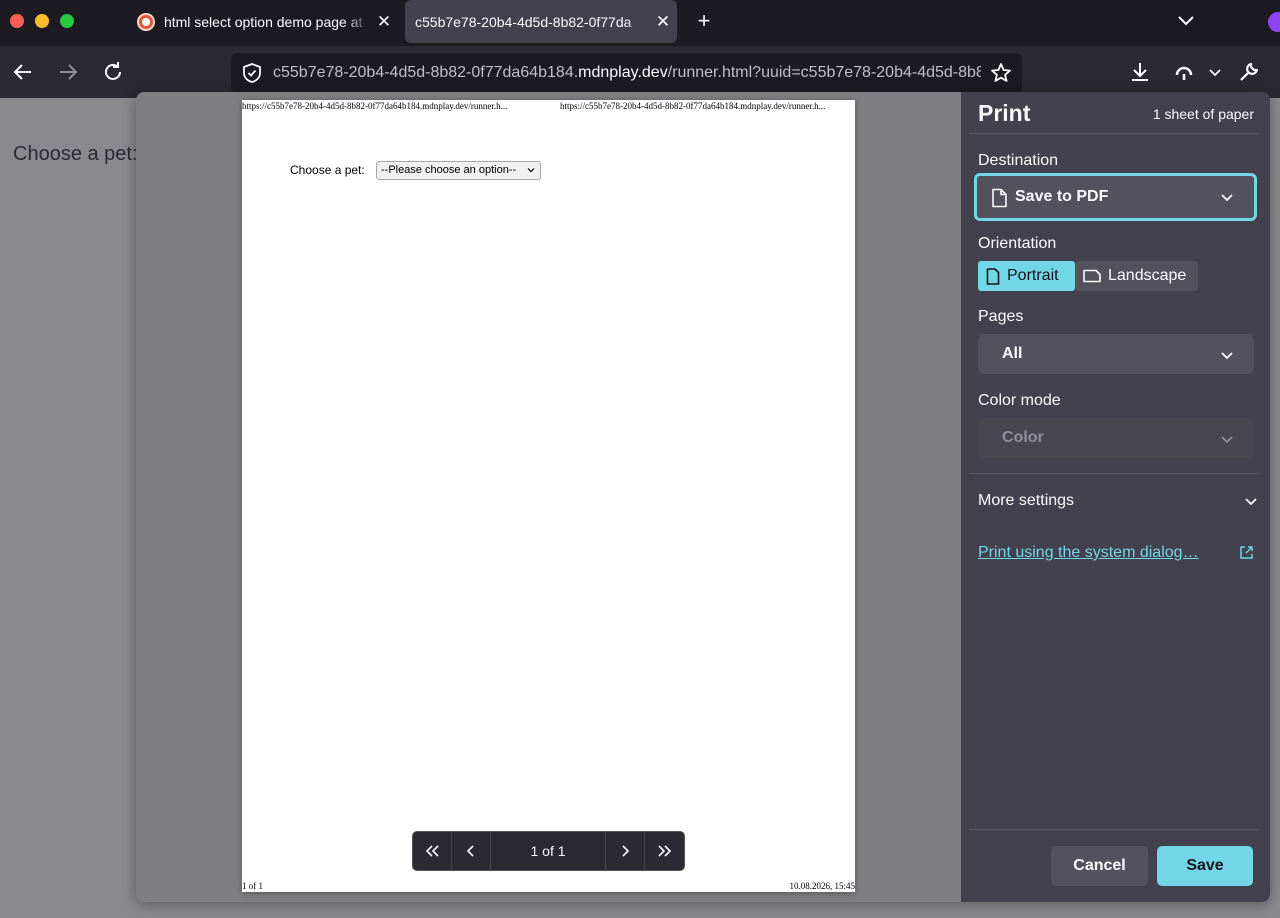 This screenshot has height=918, width=1280. I want to click on back-arrow-icon, so click(23, 72).